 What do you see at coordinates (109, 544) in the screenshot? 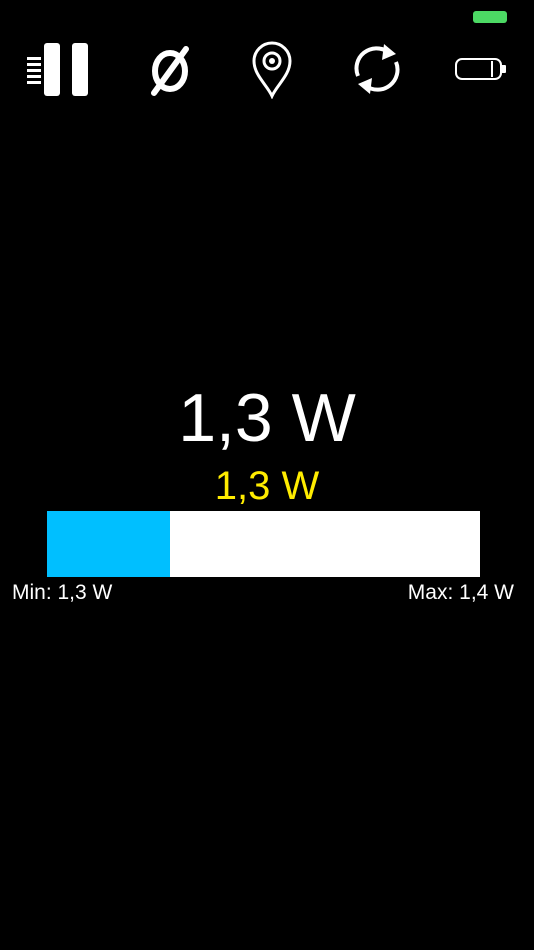
I see `power-gauge-fill` at bounding box center [109, 544].